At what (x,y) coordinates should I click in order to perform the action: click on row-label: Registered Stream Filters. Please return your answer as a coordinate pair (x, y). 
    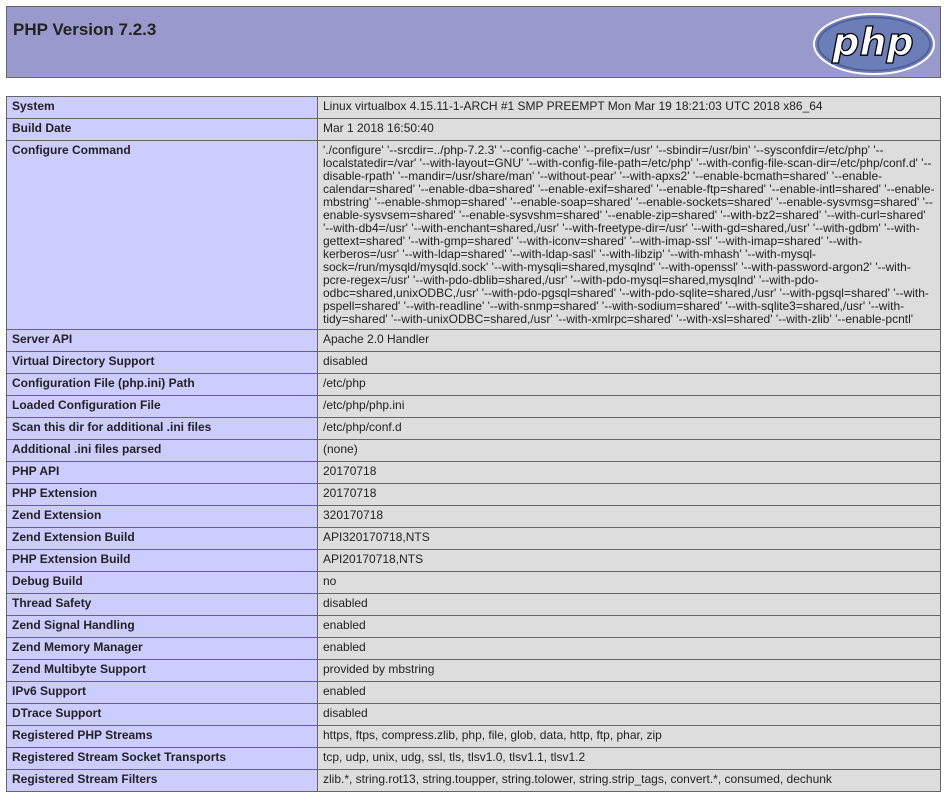
    Looking at the image, I should click on (162, 780).